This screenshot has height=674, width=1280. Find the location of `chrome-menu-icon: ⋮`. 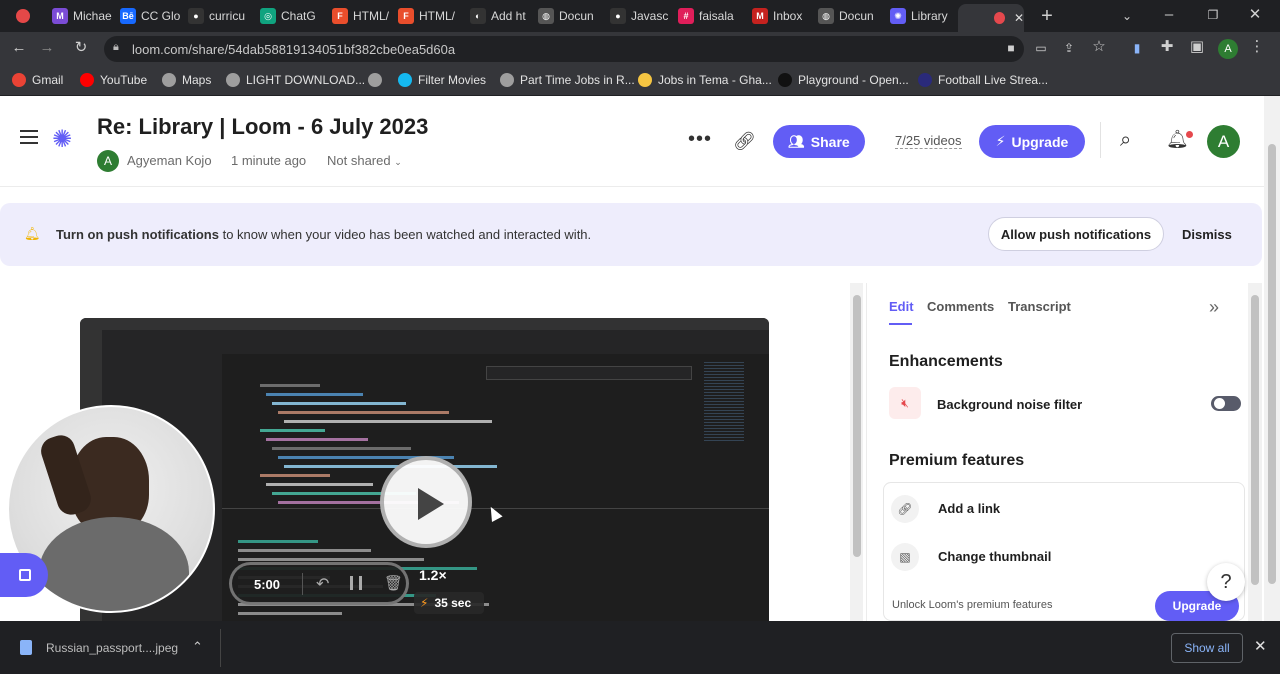

chrome-menu-icon: ⋮ is located at coordinates (1257, 47).